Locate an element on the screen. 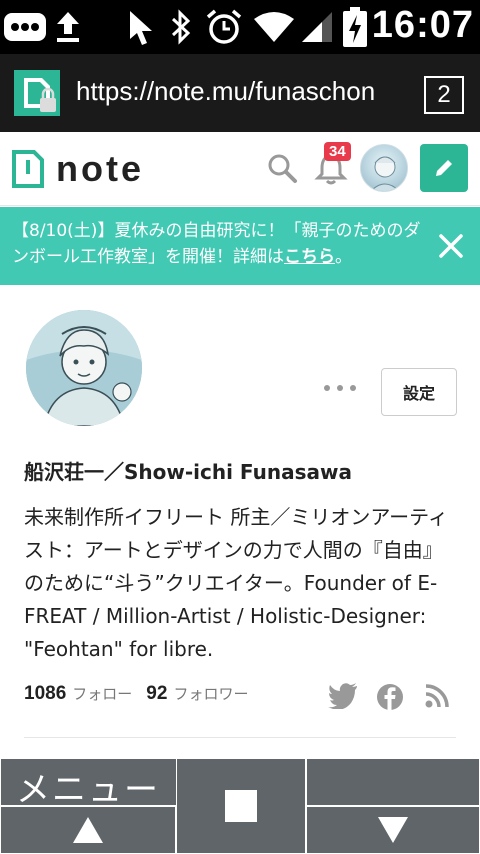  triangle-down-icon is located at coordinates (393, 830).